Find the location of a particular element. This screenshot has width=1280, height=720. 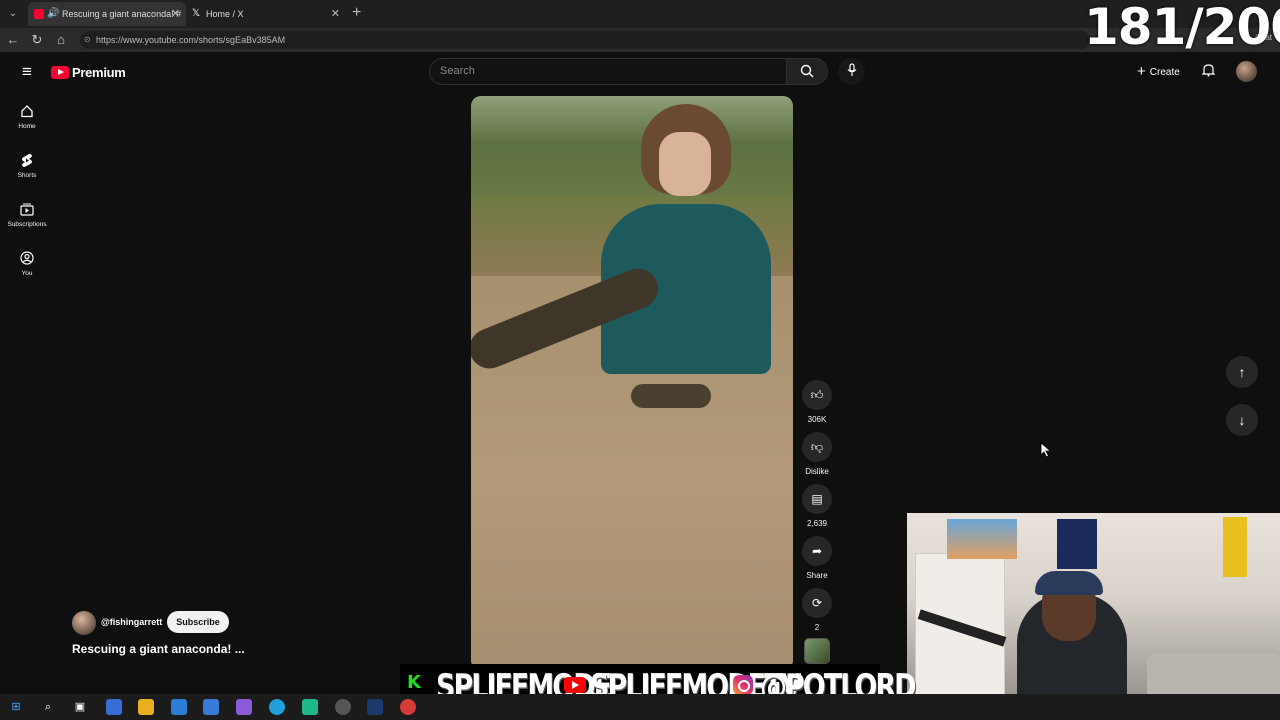

remix-button: ⟳ is located at coordinates (817, 603).